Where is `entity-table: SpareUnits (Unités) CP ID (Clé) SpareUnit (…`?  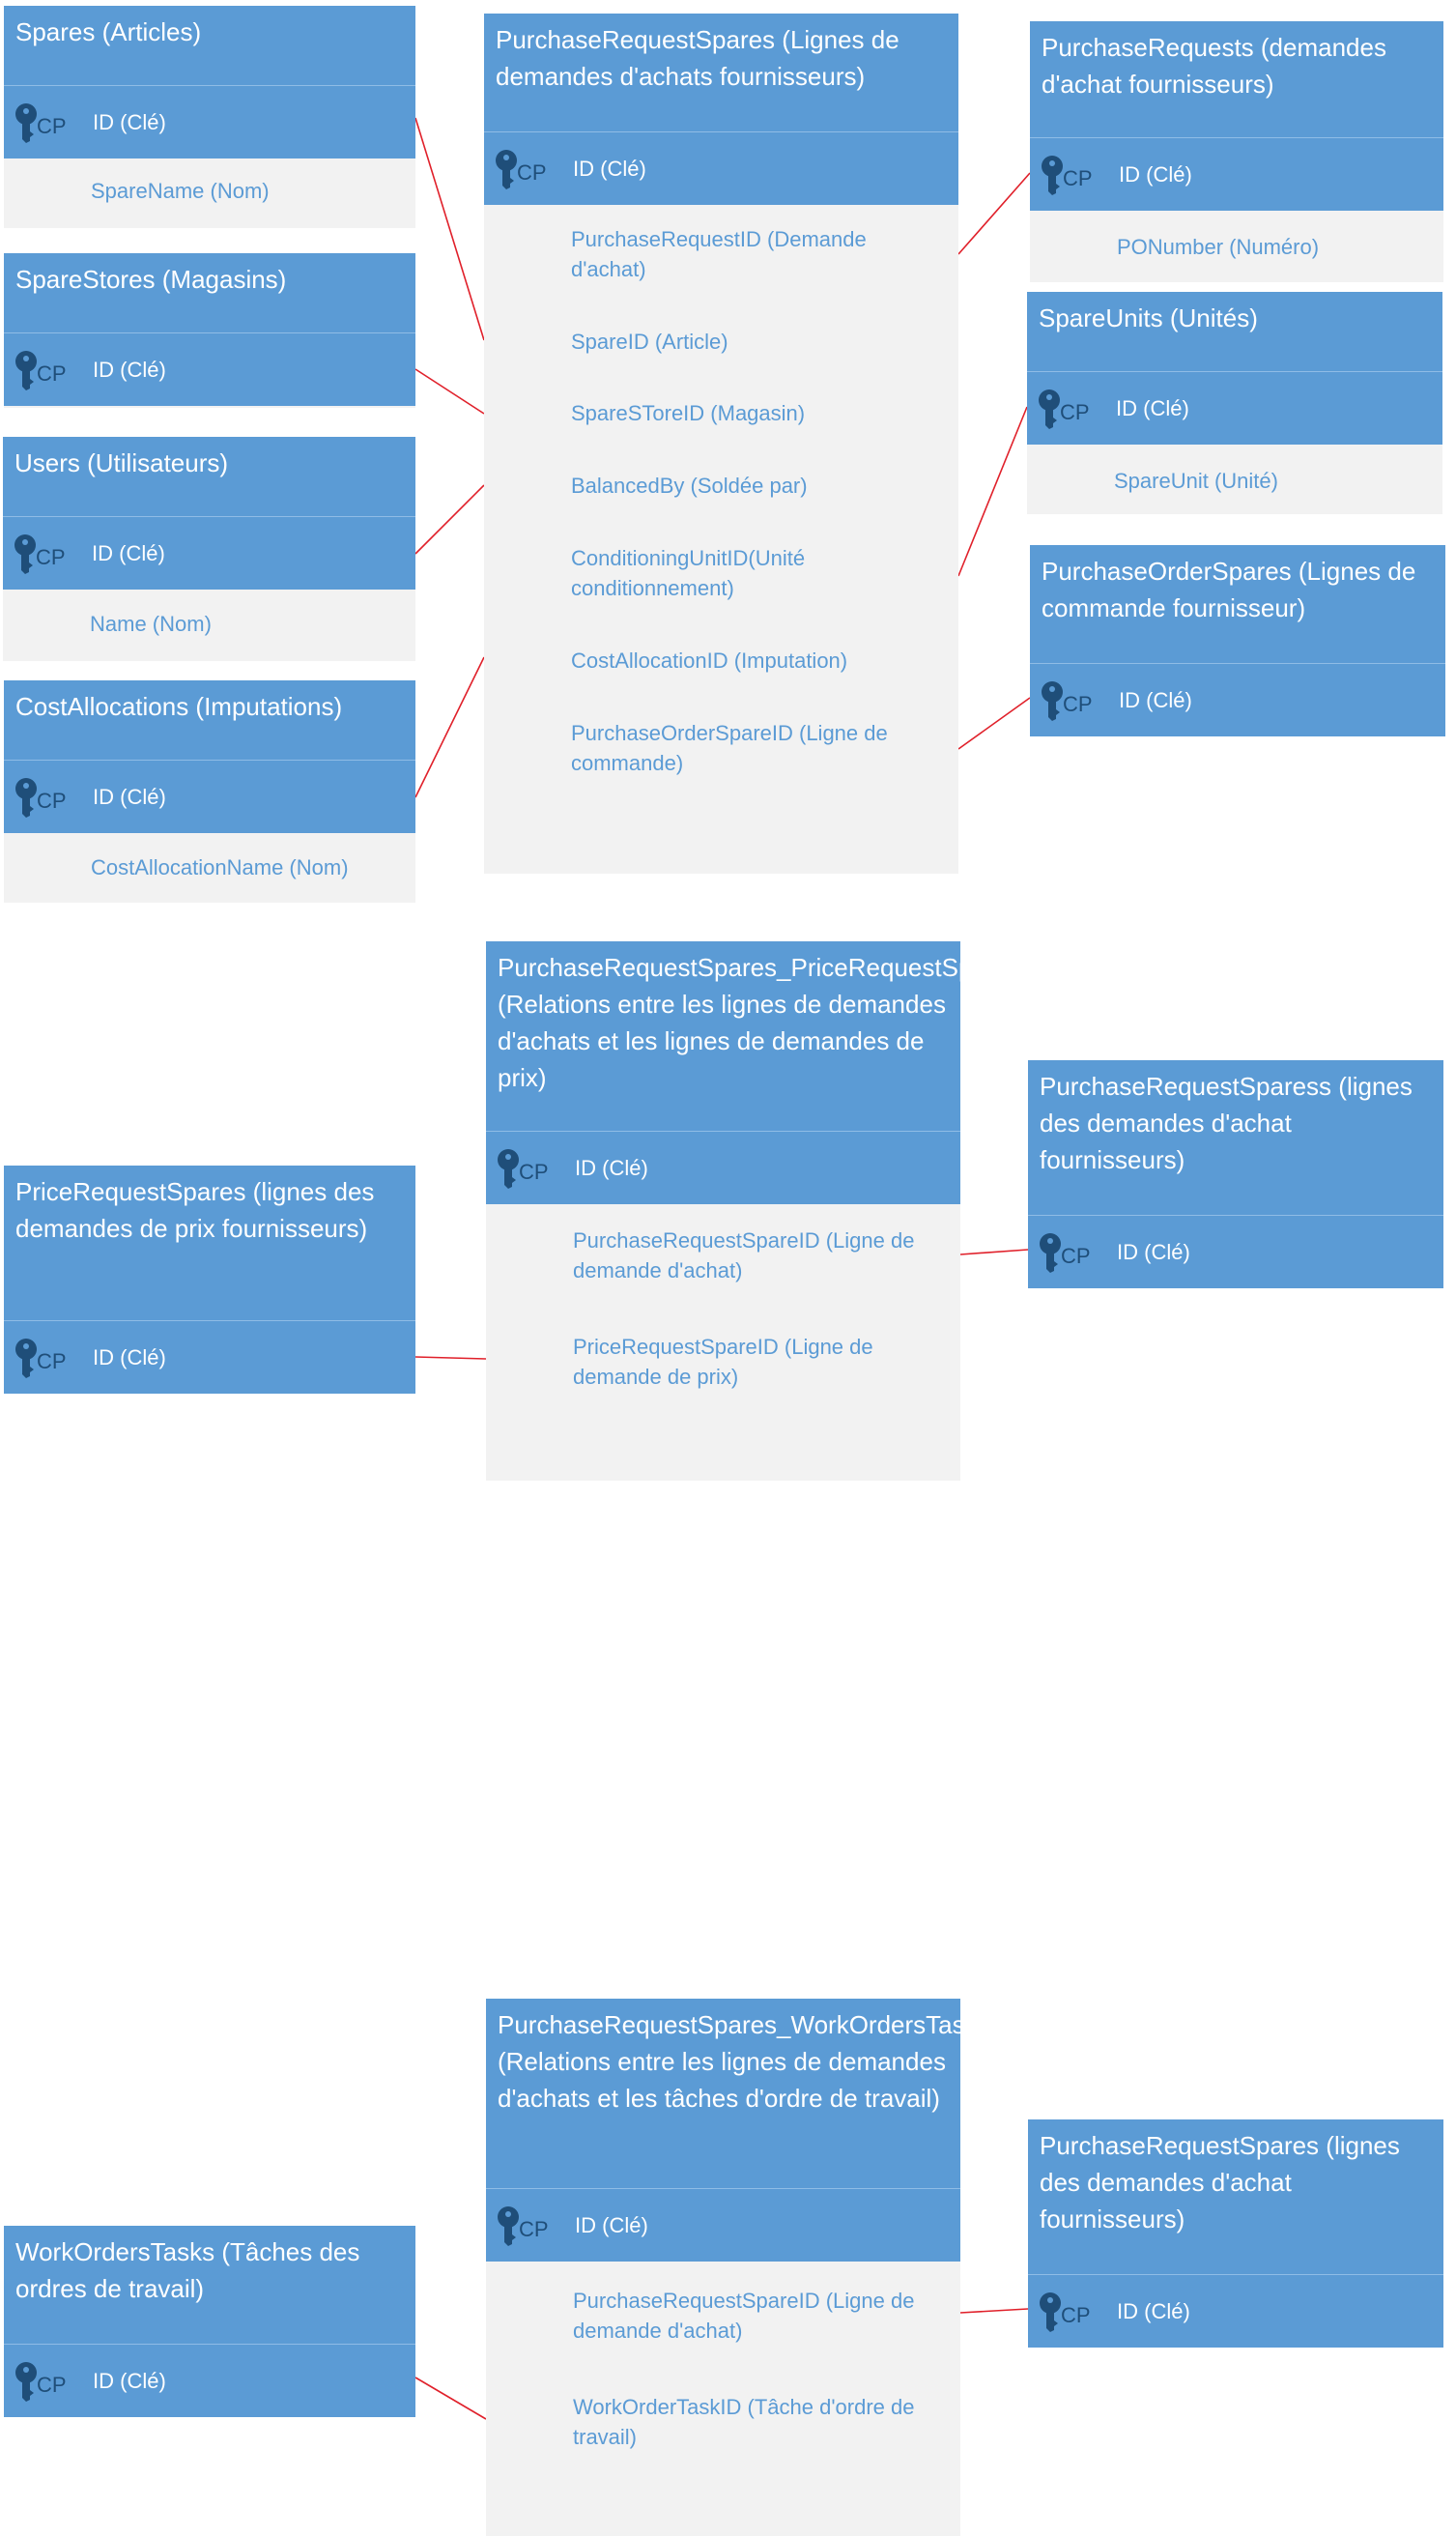 entity-table: SpareUnits (Unités) CP ID (Clé) SpareUnit (… is located at coordinates (1235, 403).